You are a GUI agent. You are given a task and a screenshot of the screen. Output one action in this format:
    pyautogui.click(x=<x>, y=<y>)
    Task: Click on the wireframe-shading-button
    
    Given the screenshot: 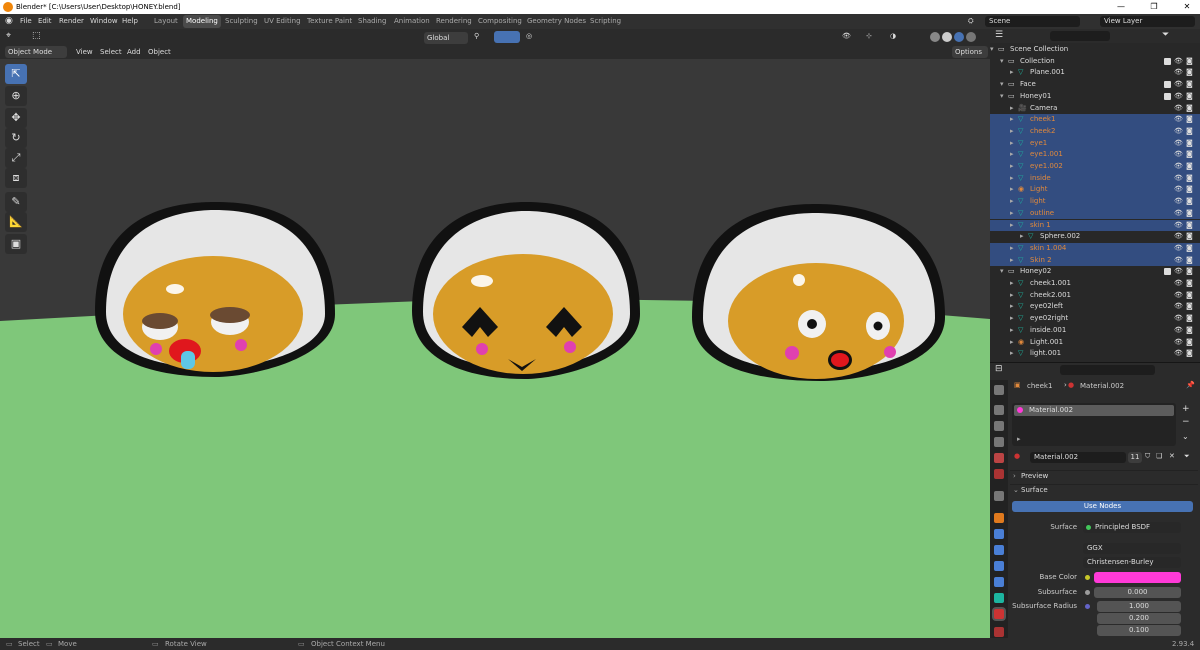 What is the action you would take?
    pyautogui.click(x=935, y=37)
    